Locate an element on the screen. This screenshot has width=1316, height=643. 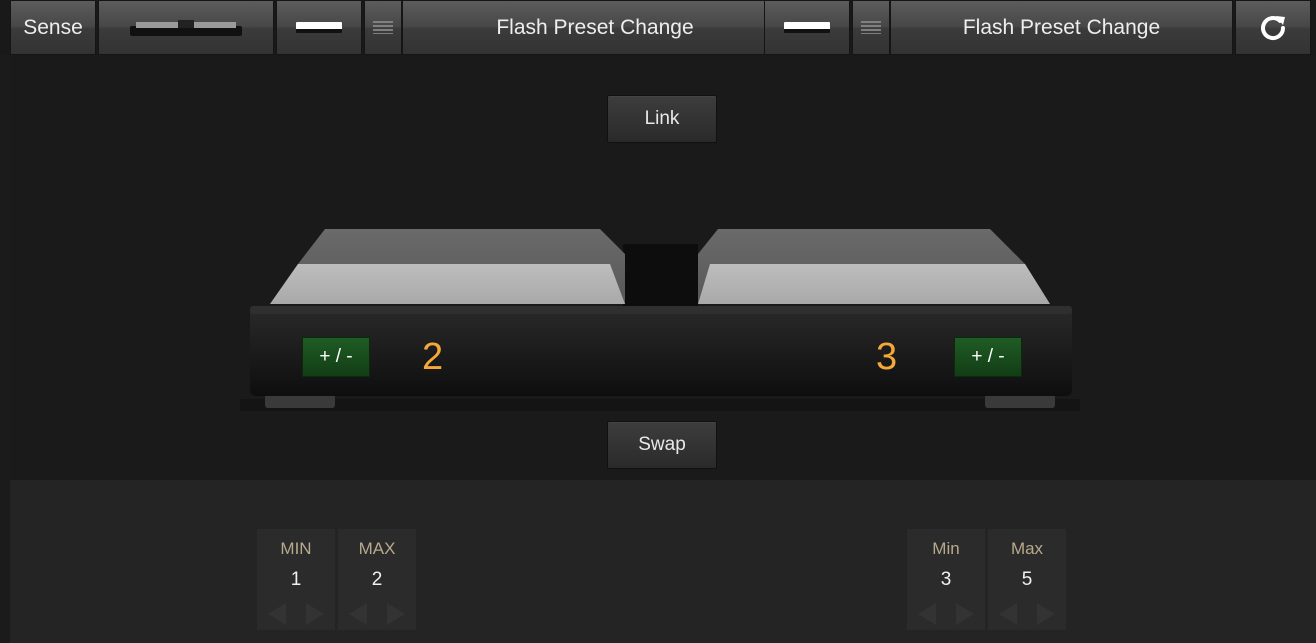
right-menu-button is located at coordinates (871, 27).